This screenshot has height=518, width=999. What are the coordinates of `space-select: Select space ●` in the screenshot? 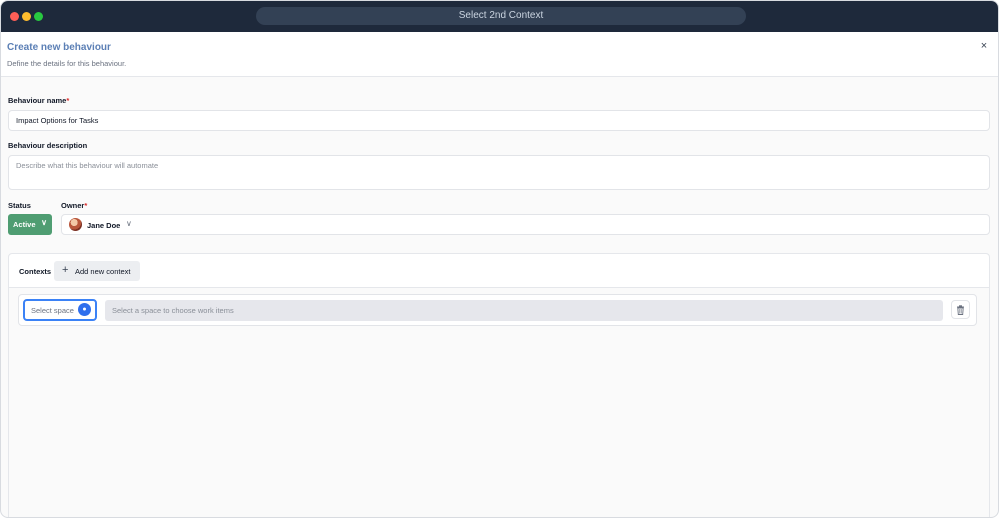 It's located at (60, 310).